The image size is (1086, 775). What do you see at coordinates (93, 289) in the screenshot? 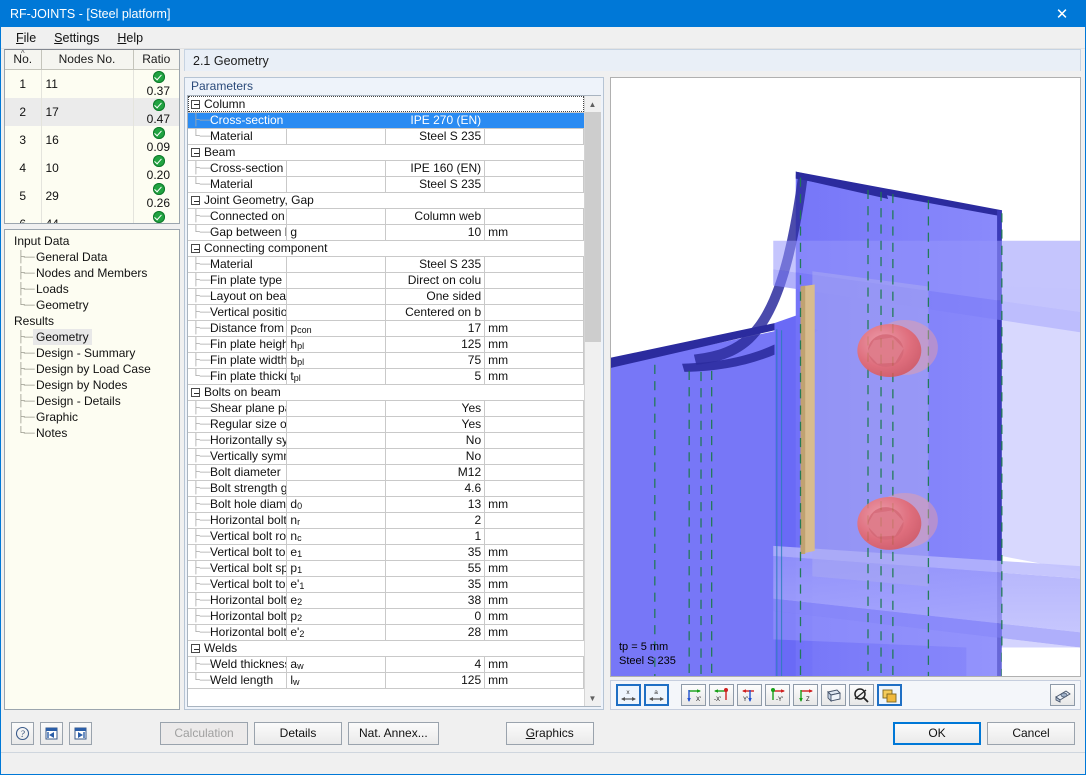
I see `tree-item-loads: ├— Loads` at bounding box center [93, 289].